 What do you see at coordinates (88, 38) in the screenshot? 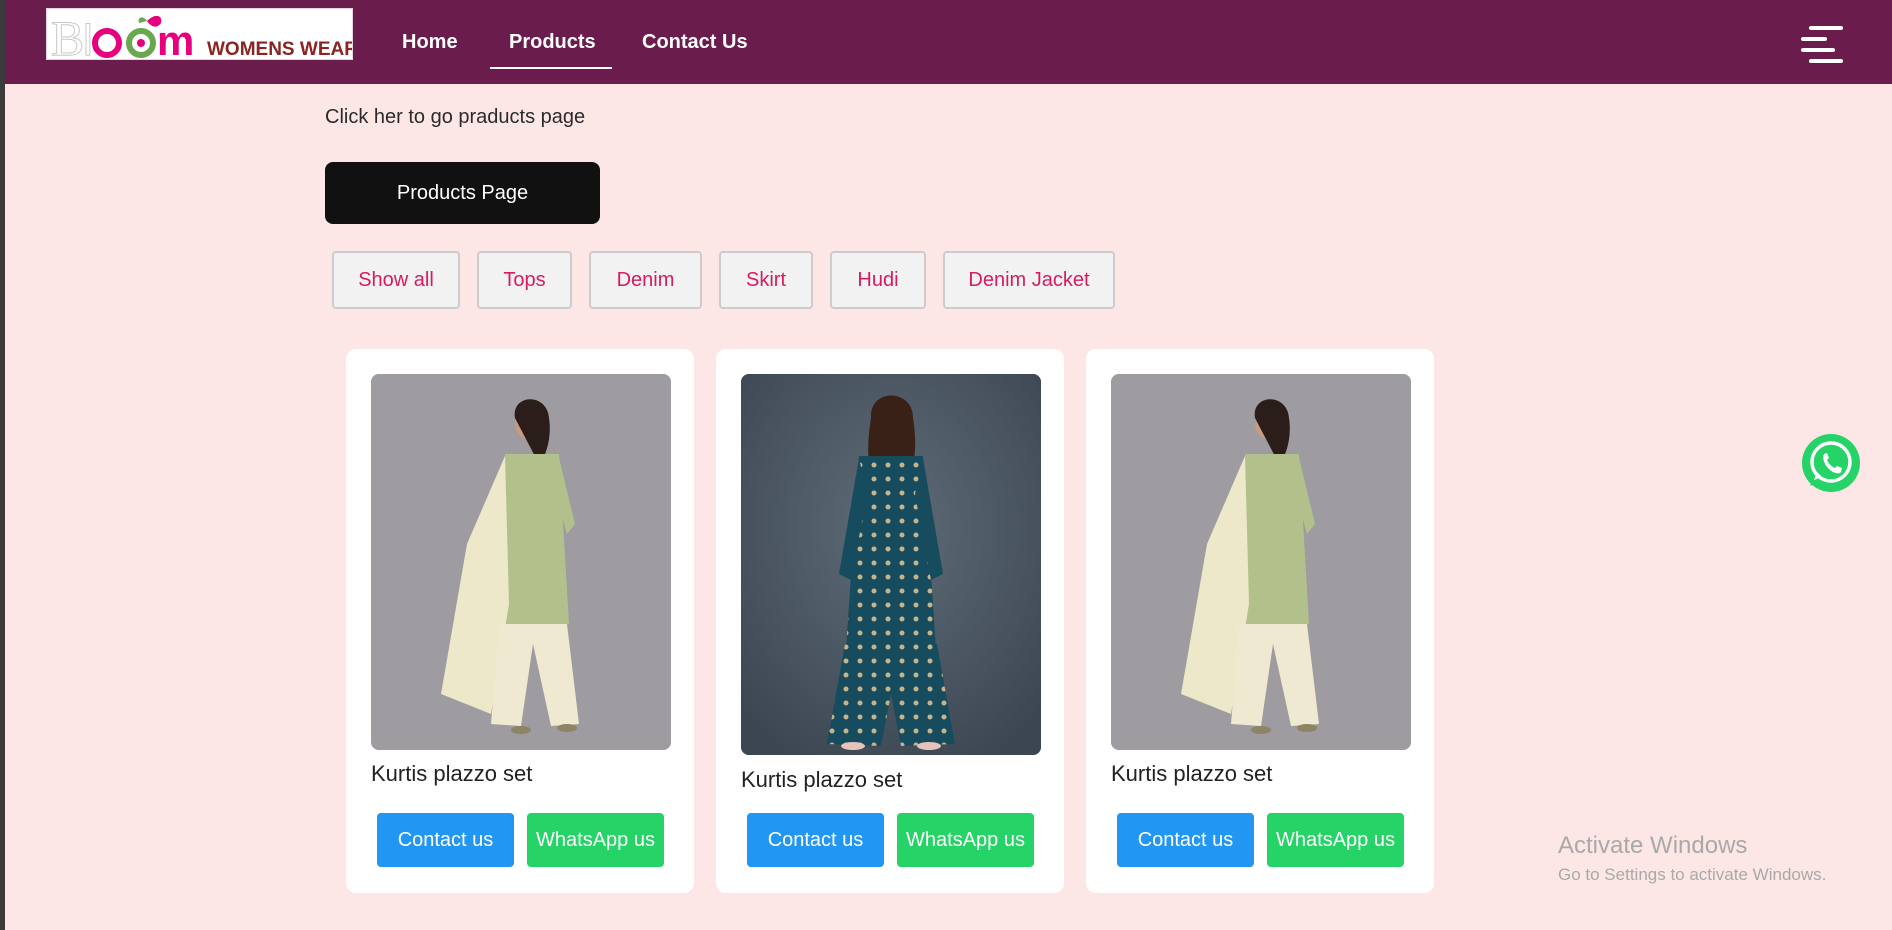
I see `svg-text: l` at bounding box center [88, 38].